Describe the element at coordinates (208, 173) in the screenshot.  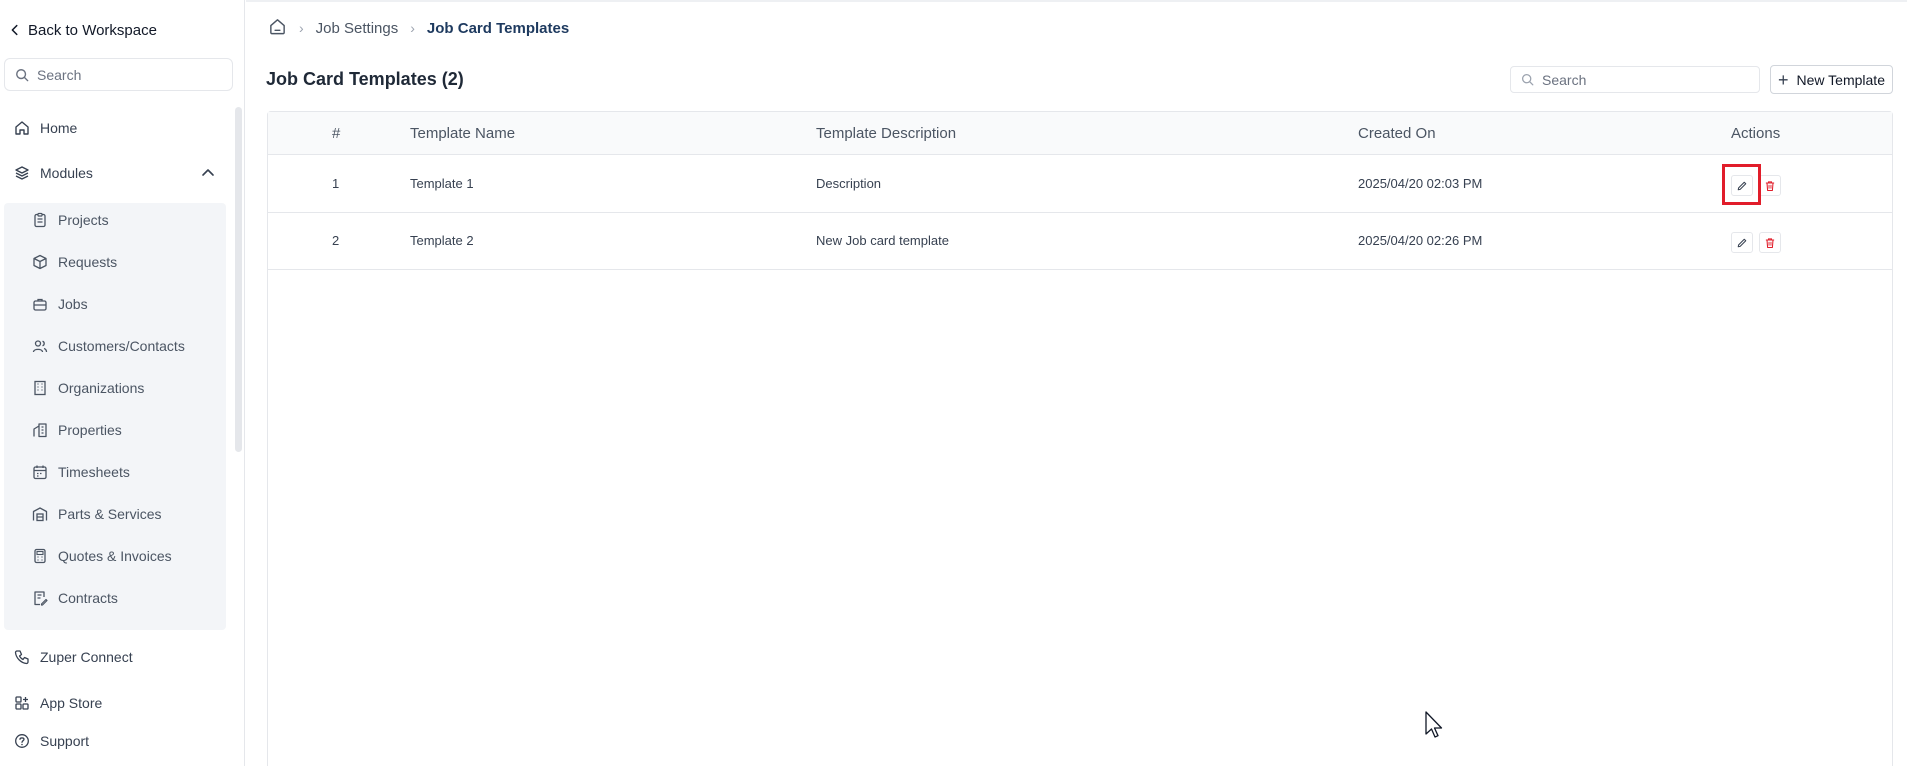
I see `chevron-up-icon` at that location.